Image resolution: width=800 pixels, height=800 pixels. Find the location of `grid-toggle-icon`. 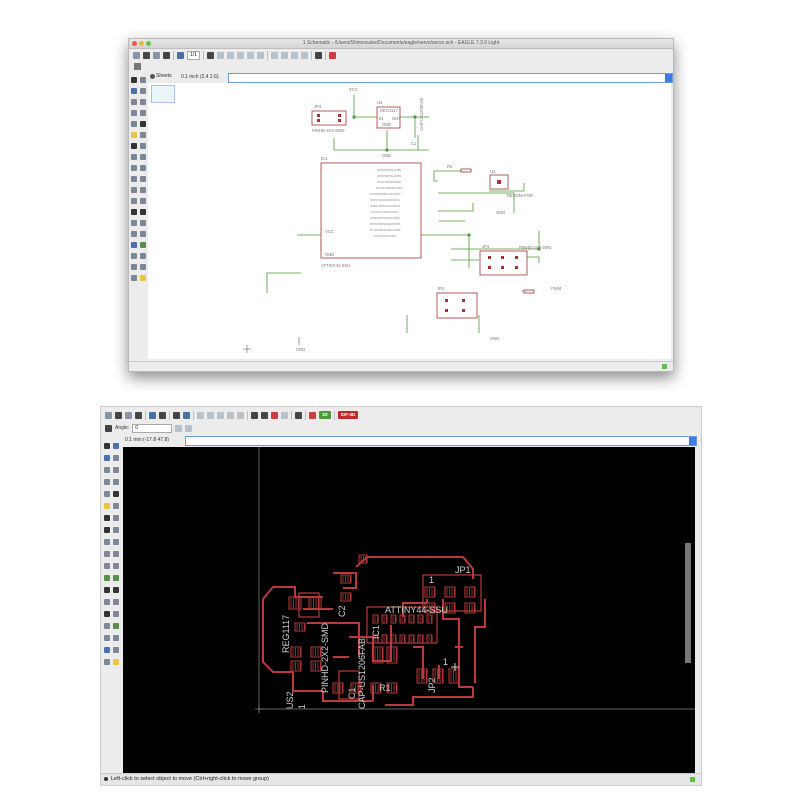

grid-toggle-icon is located at coordinates (137, 66).